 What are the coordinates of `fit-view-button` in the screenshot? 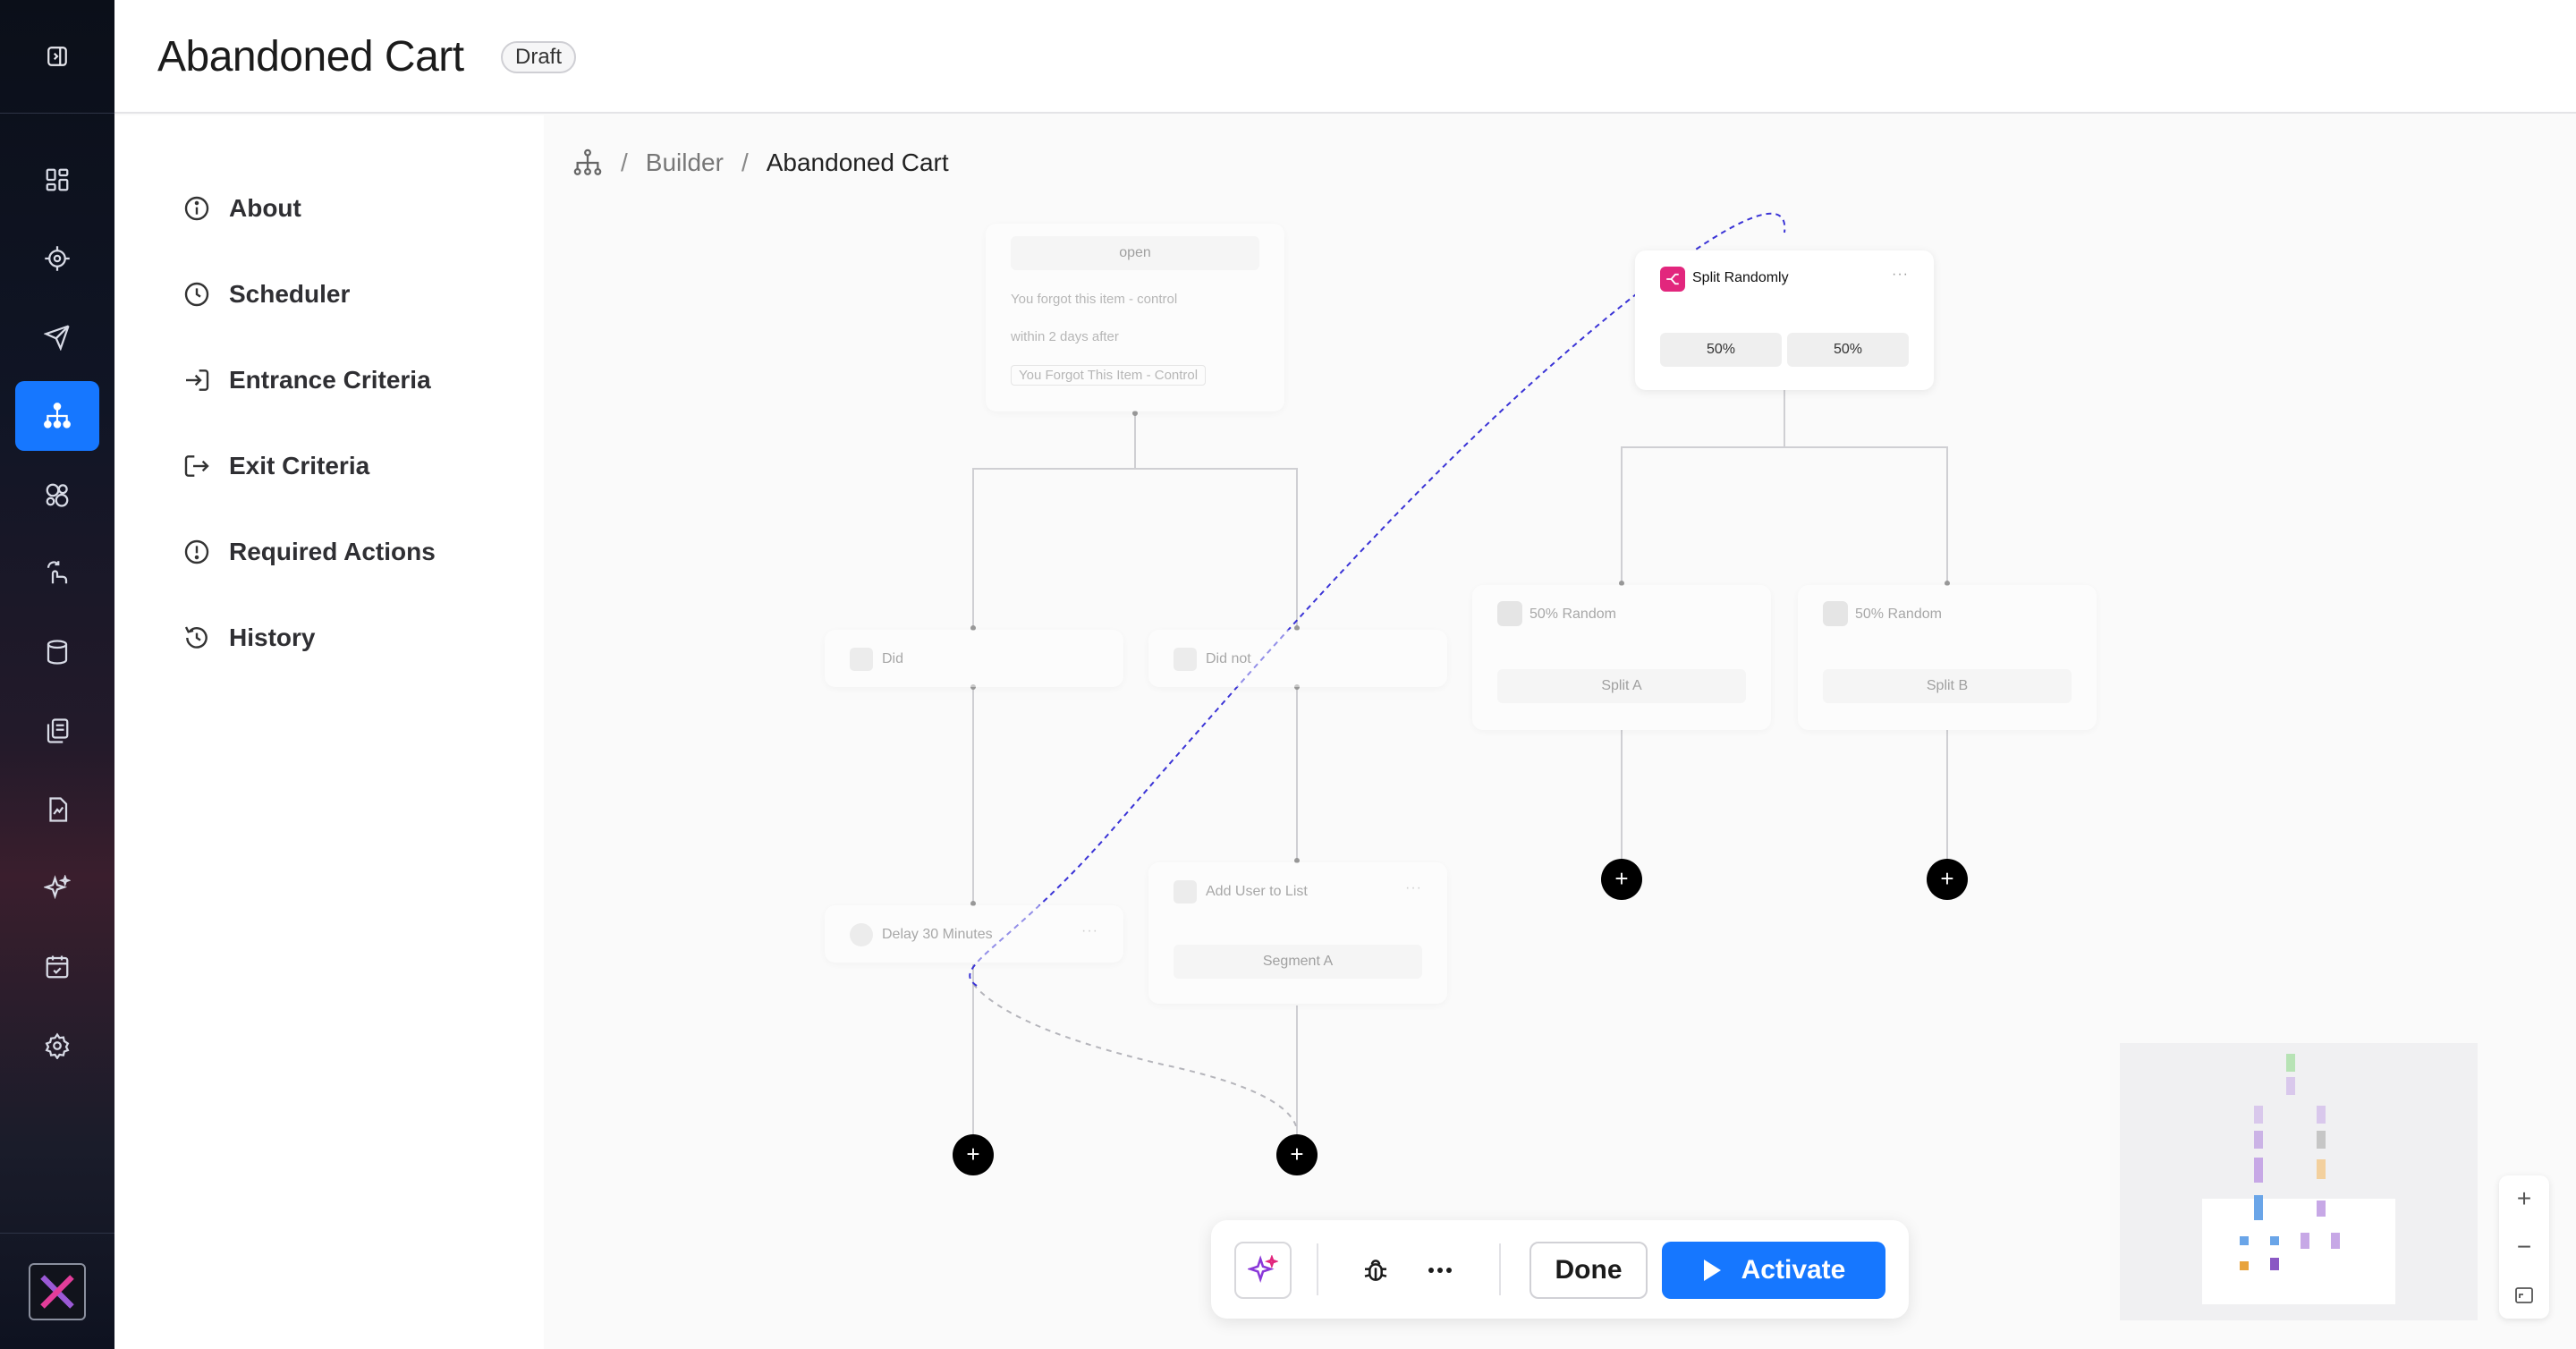 It's located at (2524, 1295).